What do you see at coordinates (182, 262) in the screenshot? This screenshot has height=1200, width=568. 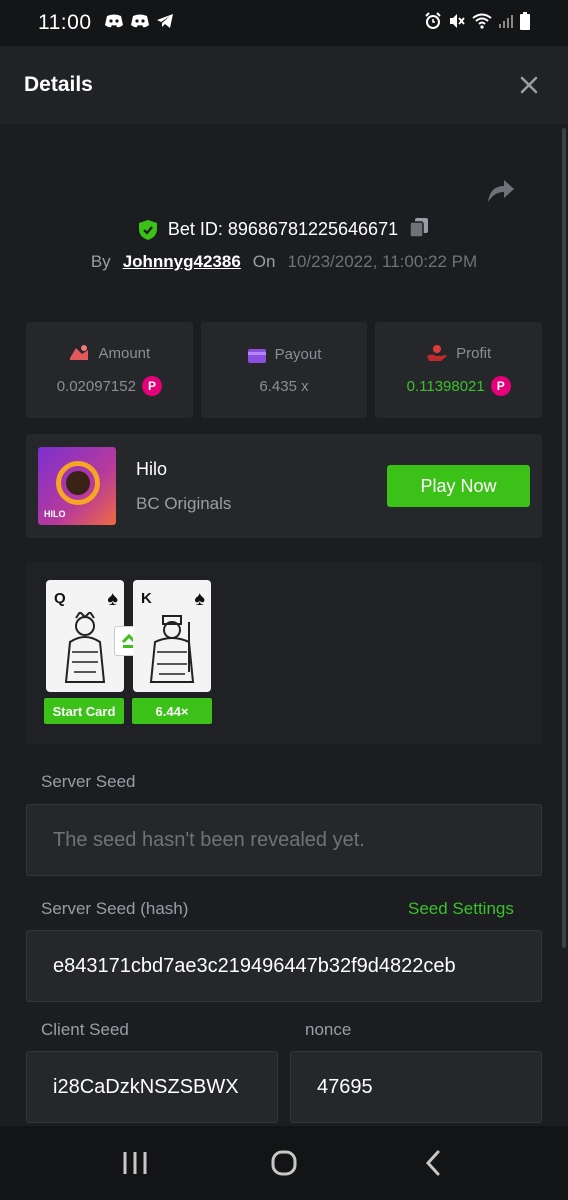 I see `username-link: Johnnyg42386` at bounding box center [182, 262].